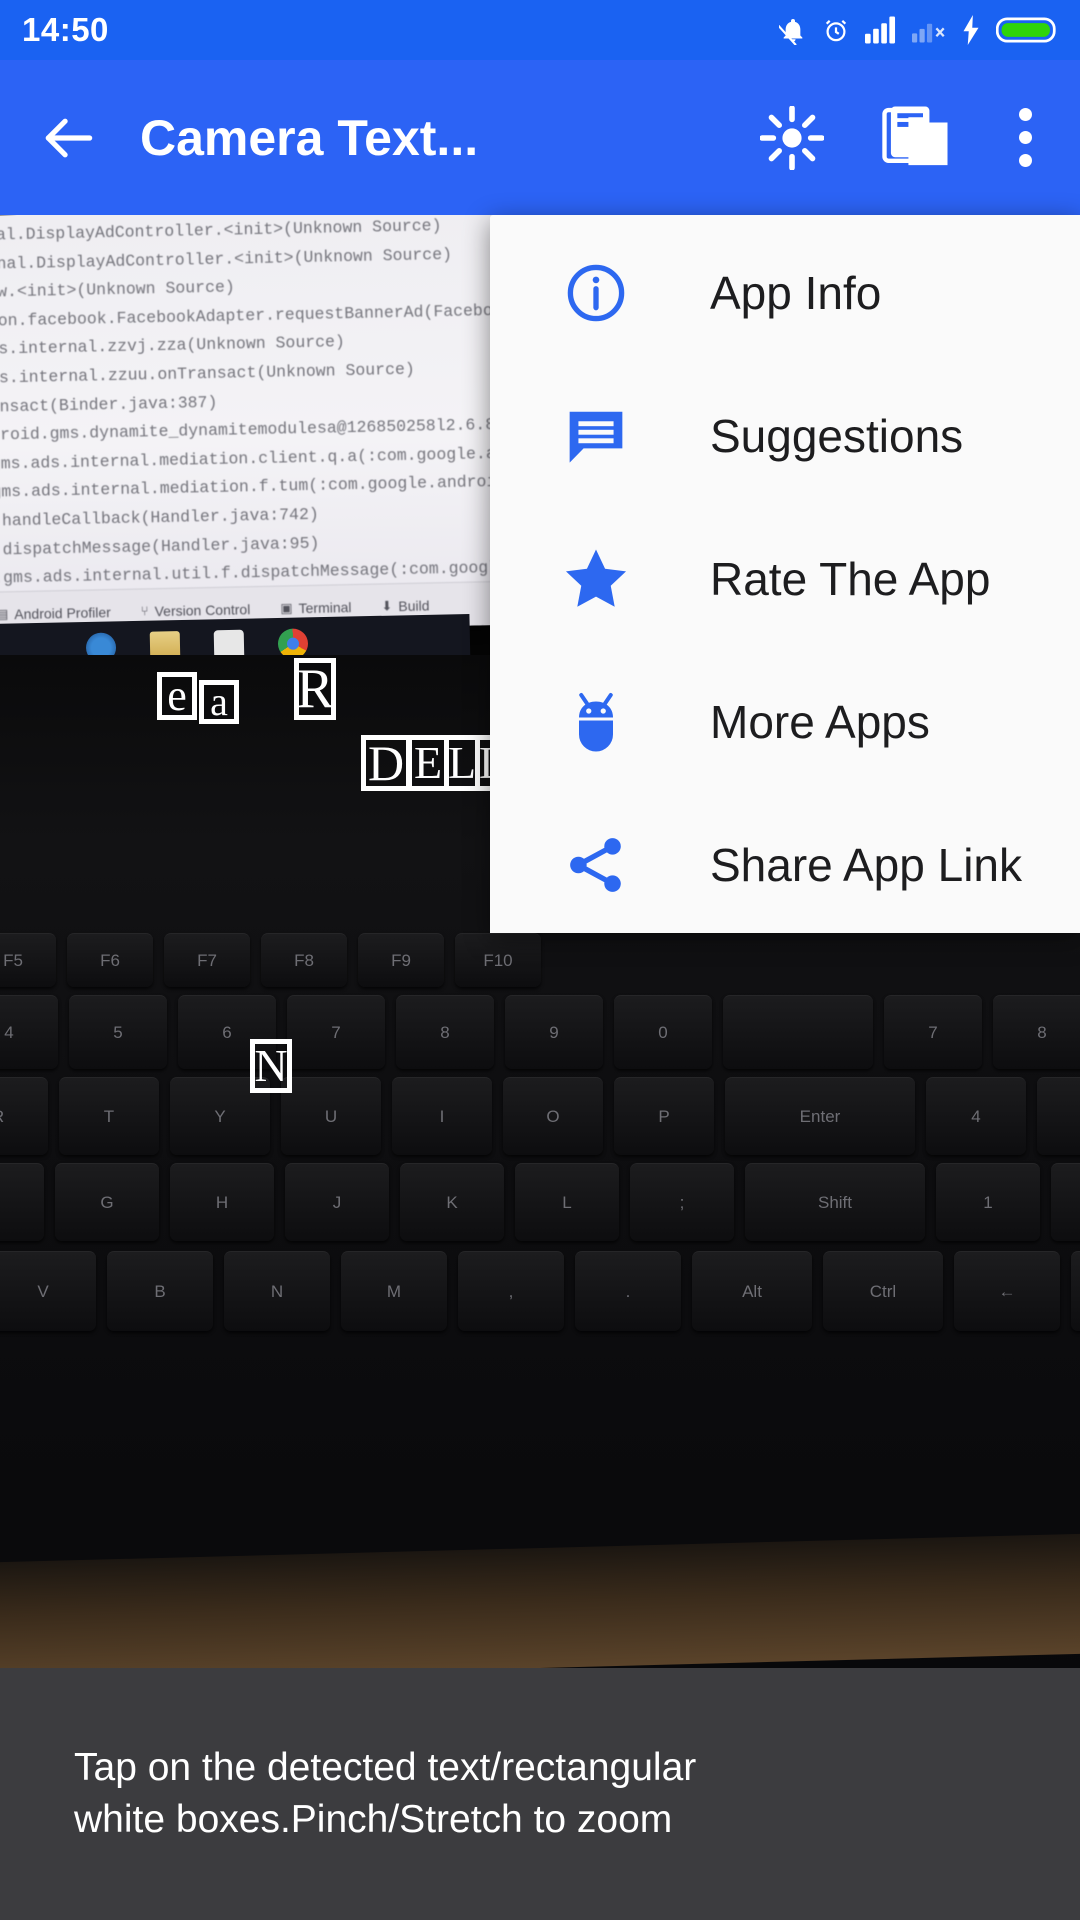 The height and width of the screenshot is (1920, 1080). Describe the element at coordinates (554, 1032) in the screenshot. I see `key: 9` at that location.